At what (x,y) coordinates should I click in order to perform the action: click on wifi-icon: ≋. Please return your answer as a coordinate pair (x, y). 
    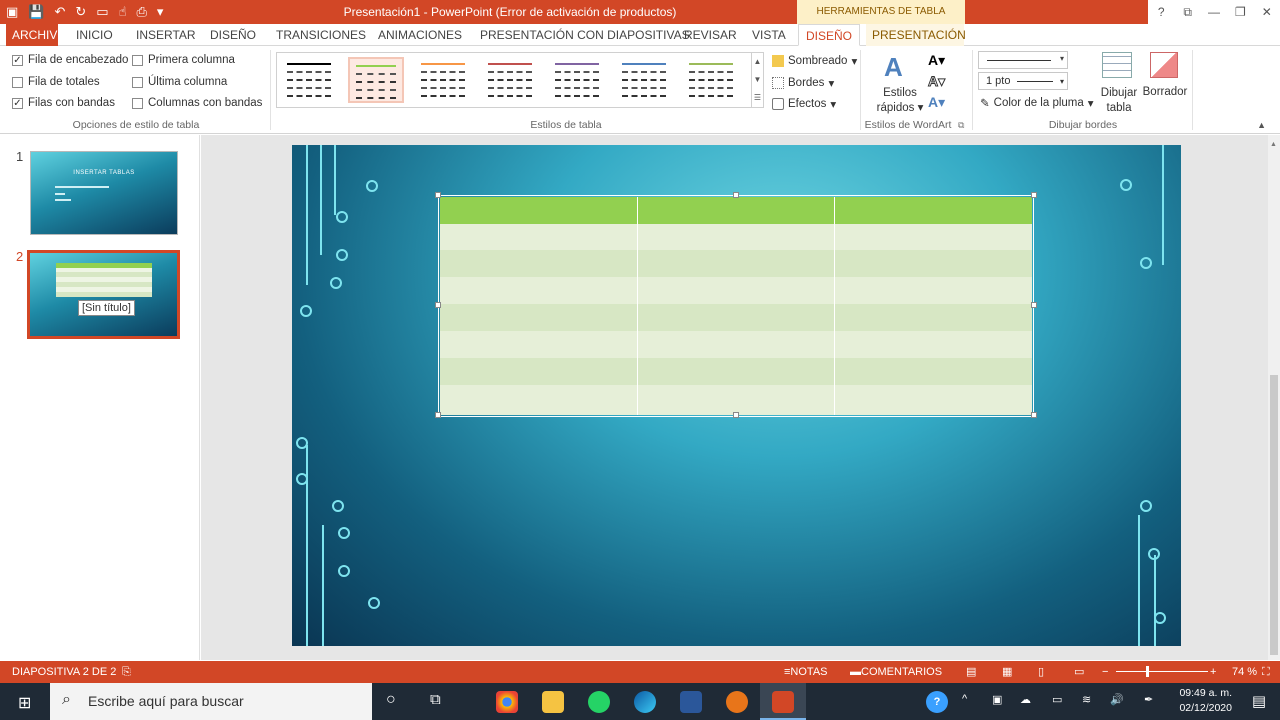
    Looking at the image, I should click on (1086, 699).